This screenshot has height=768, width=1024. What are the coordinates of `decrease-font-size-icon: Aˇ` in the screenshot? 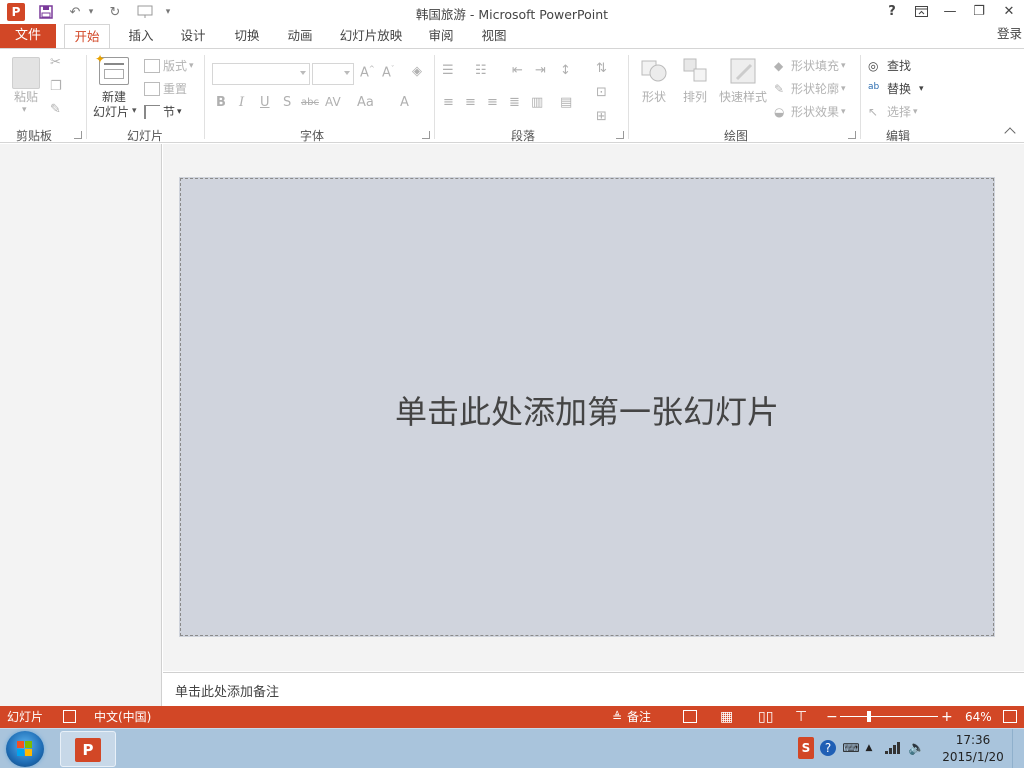 It's located at (388, 72).